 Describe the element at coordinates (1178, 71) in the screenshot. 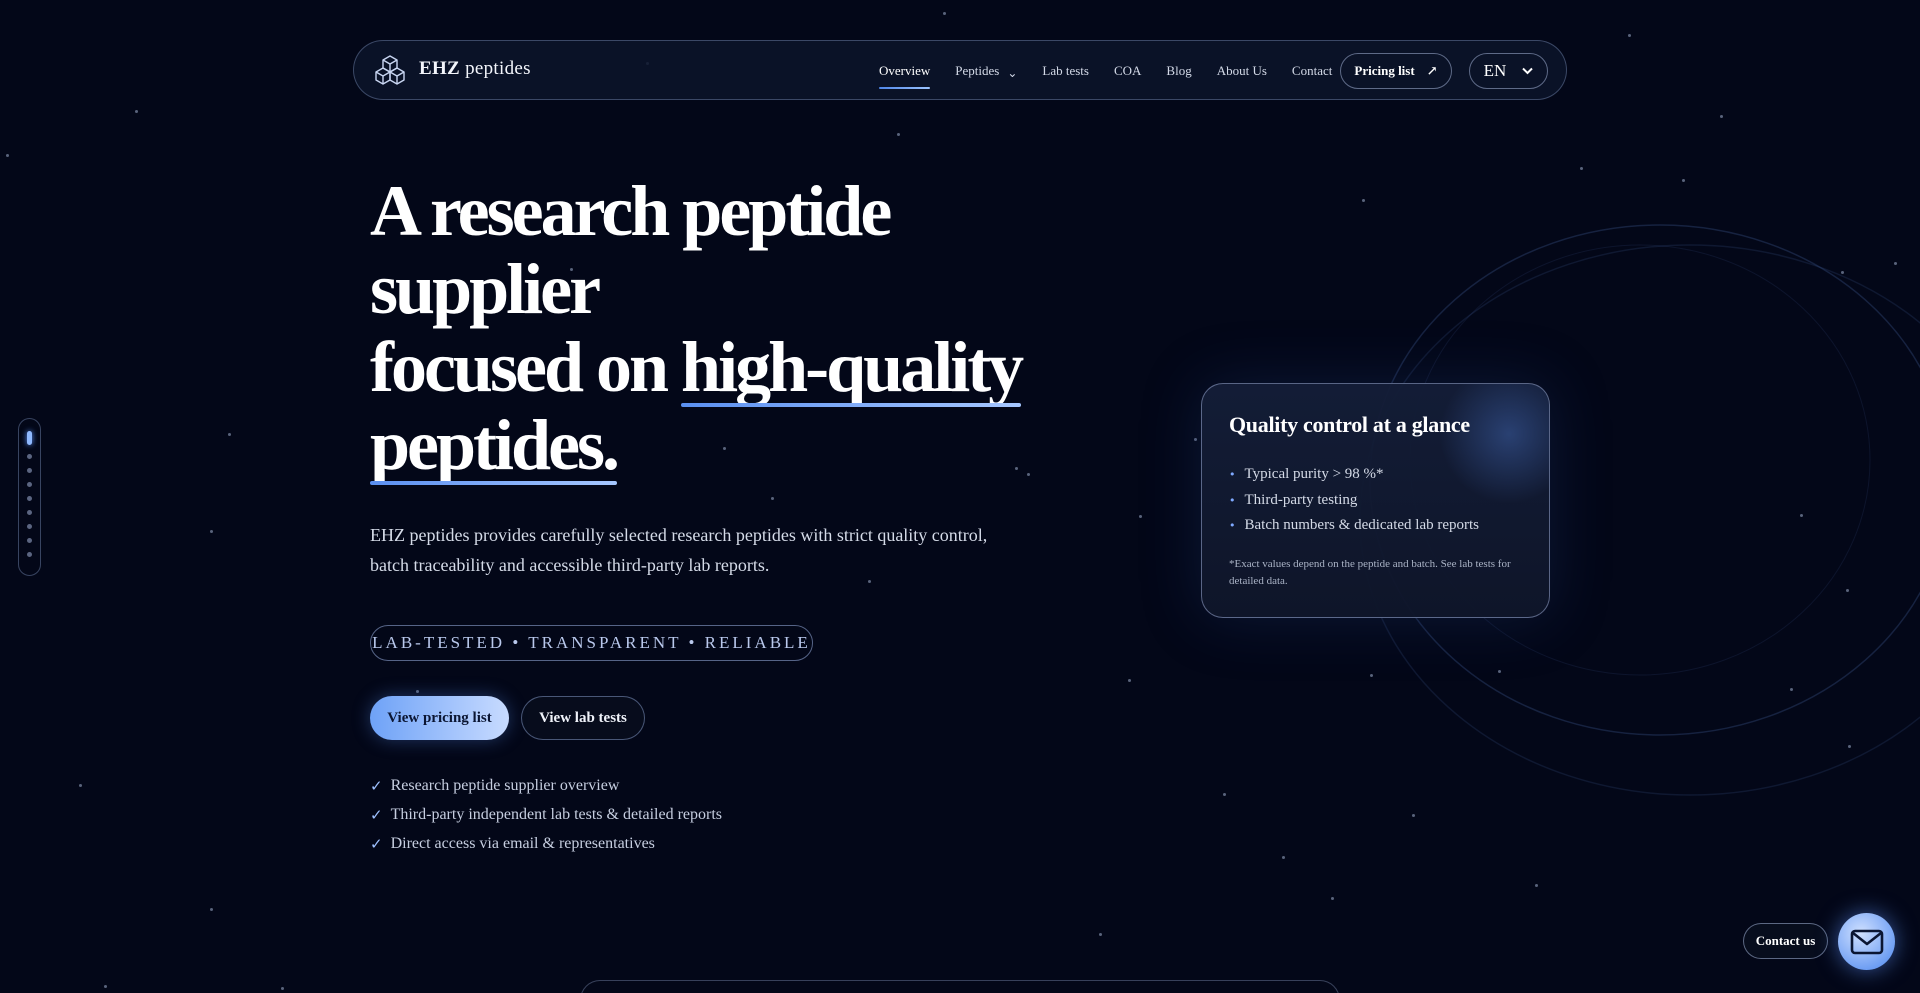

I see `nav-blog: Blog` at that location.